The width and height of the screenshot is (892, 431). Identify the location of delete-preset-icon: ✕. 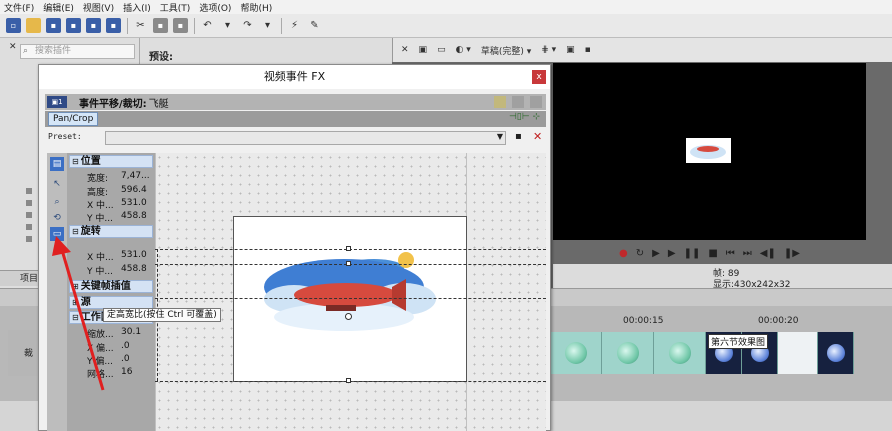
(537, 136).